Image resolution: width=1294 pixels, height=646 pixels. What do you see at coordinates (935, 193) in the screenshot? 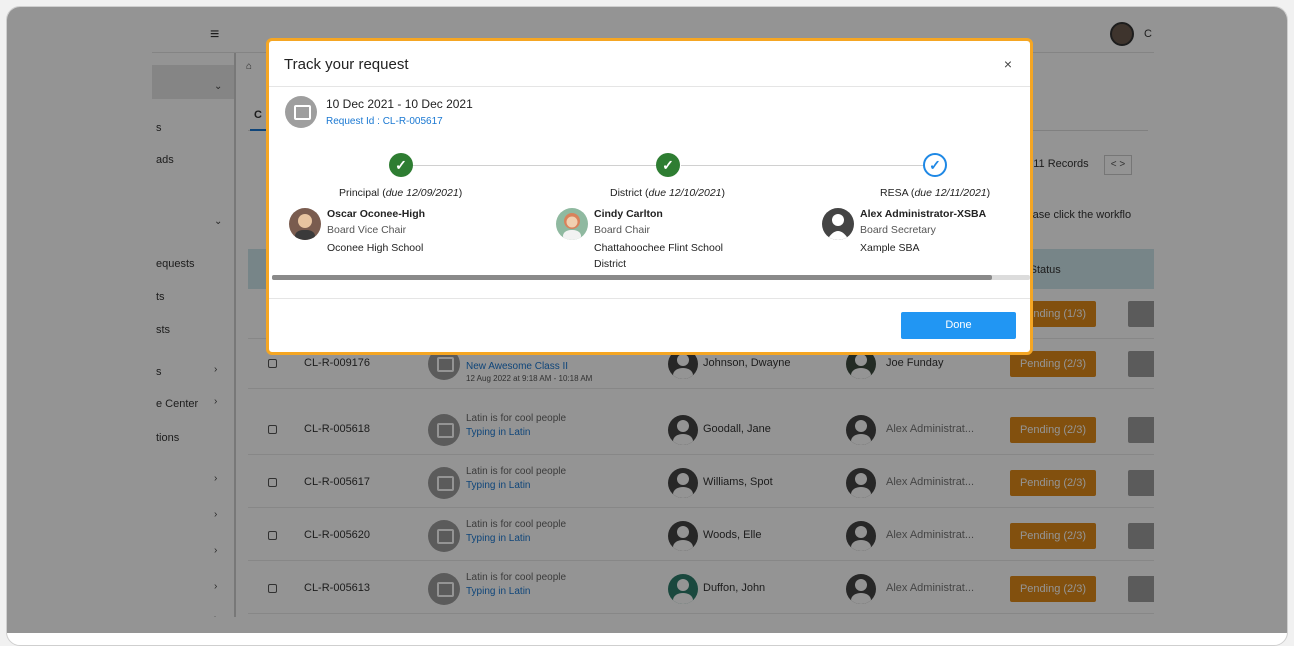
I see `step-label-resa: RESA (due 12/11/2021)` at bounding box center [935, 193].